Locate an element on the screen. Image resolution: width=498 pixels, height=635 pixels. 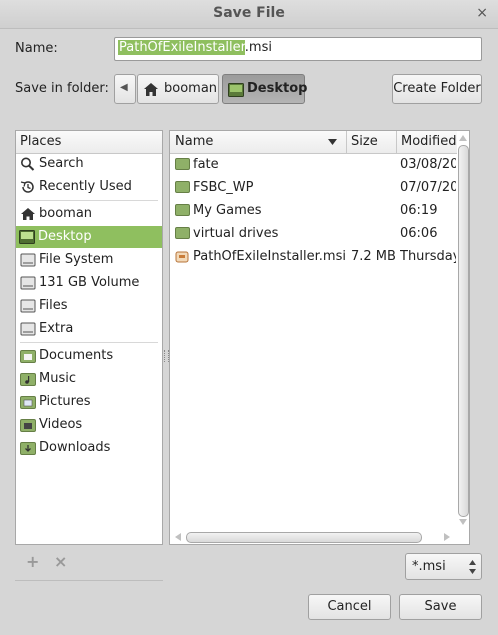
file-name: PathOfExileInstaller.msi is located at coordinates (269, 256).